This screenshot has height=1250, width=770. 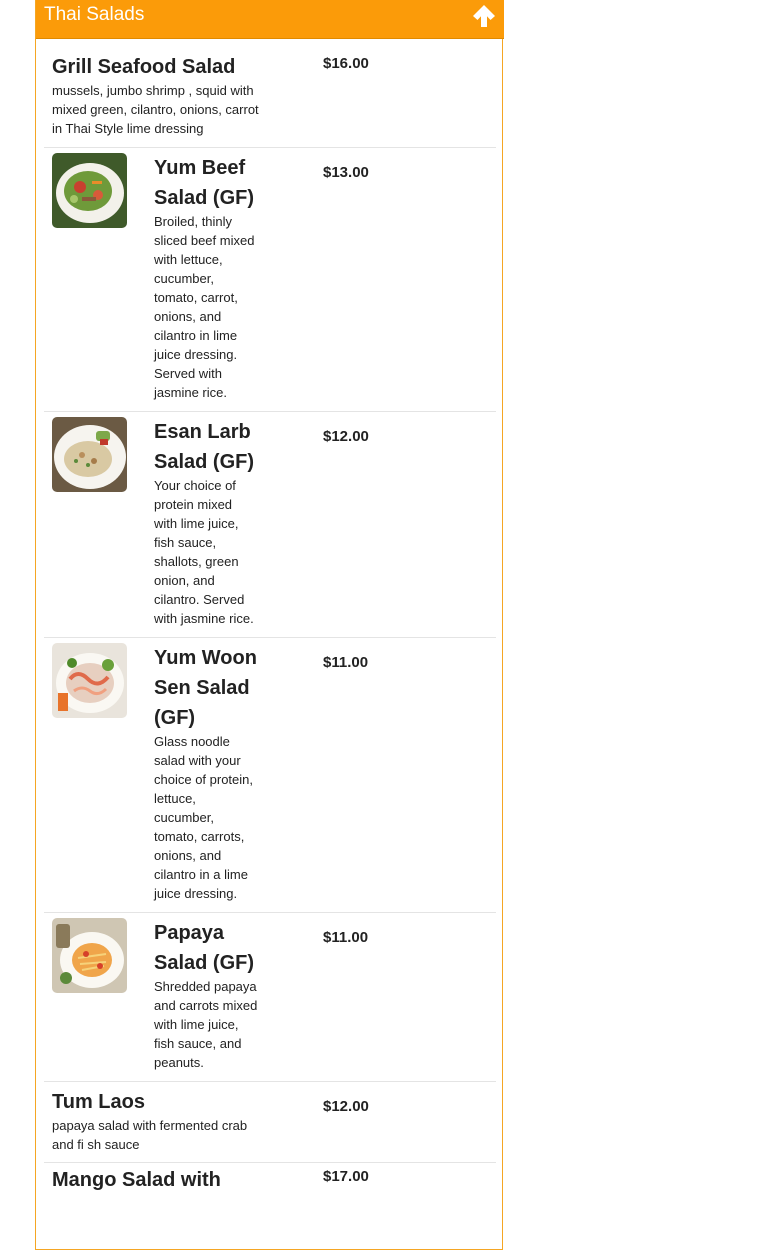 I want to click on section-header: Thai Salads, so click(x=270, y=19).